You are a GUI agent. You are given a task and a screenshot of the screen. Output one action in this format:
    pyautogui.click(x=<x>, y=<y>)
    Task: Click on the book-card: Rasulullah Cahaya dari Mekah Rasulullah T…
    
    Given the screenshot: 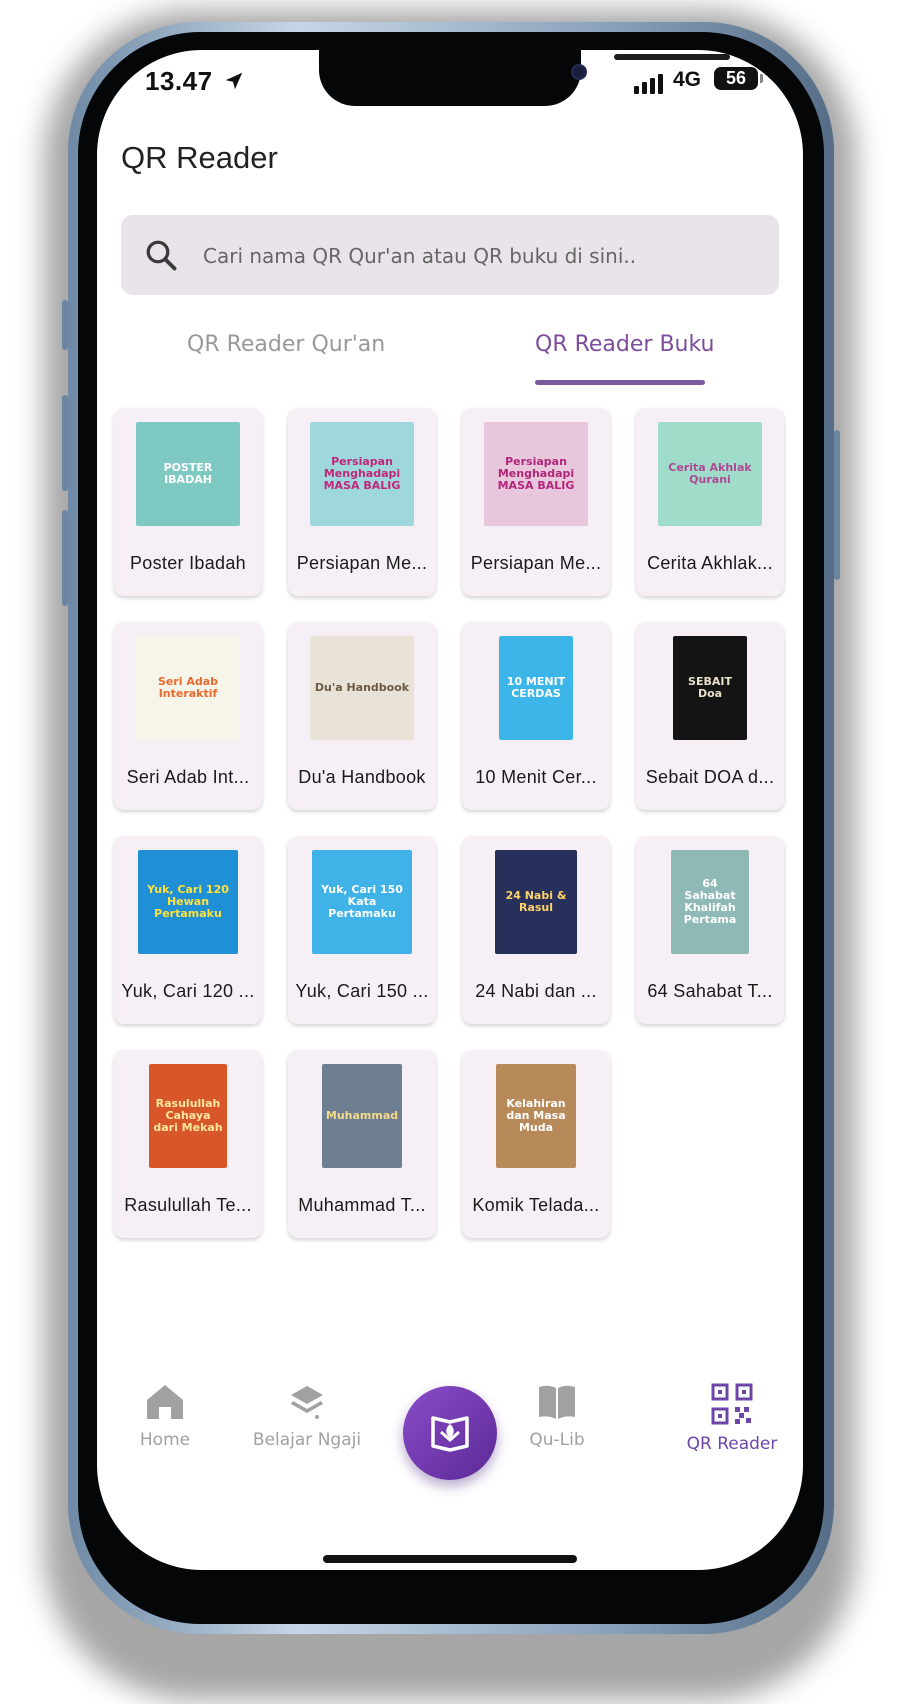 What is the action you would take?
    pyautogui.click(x=188, y=1144)
    